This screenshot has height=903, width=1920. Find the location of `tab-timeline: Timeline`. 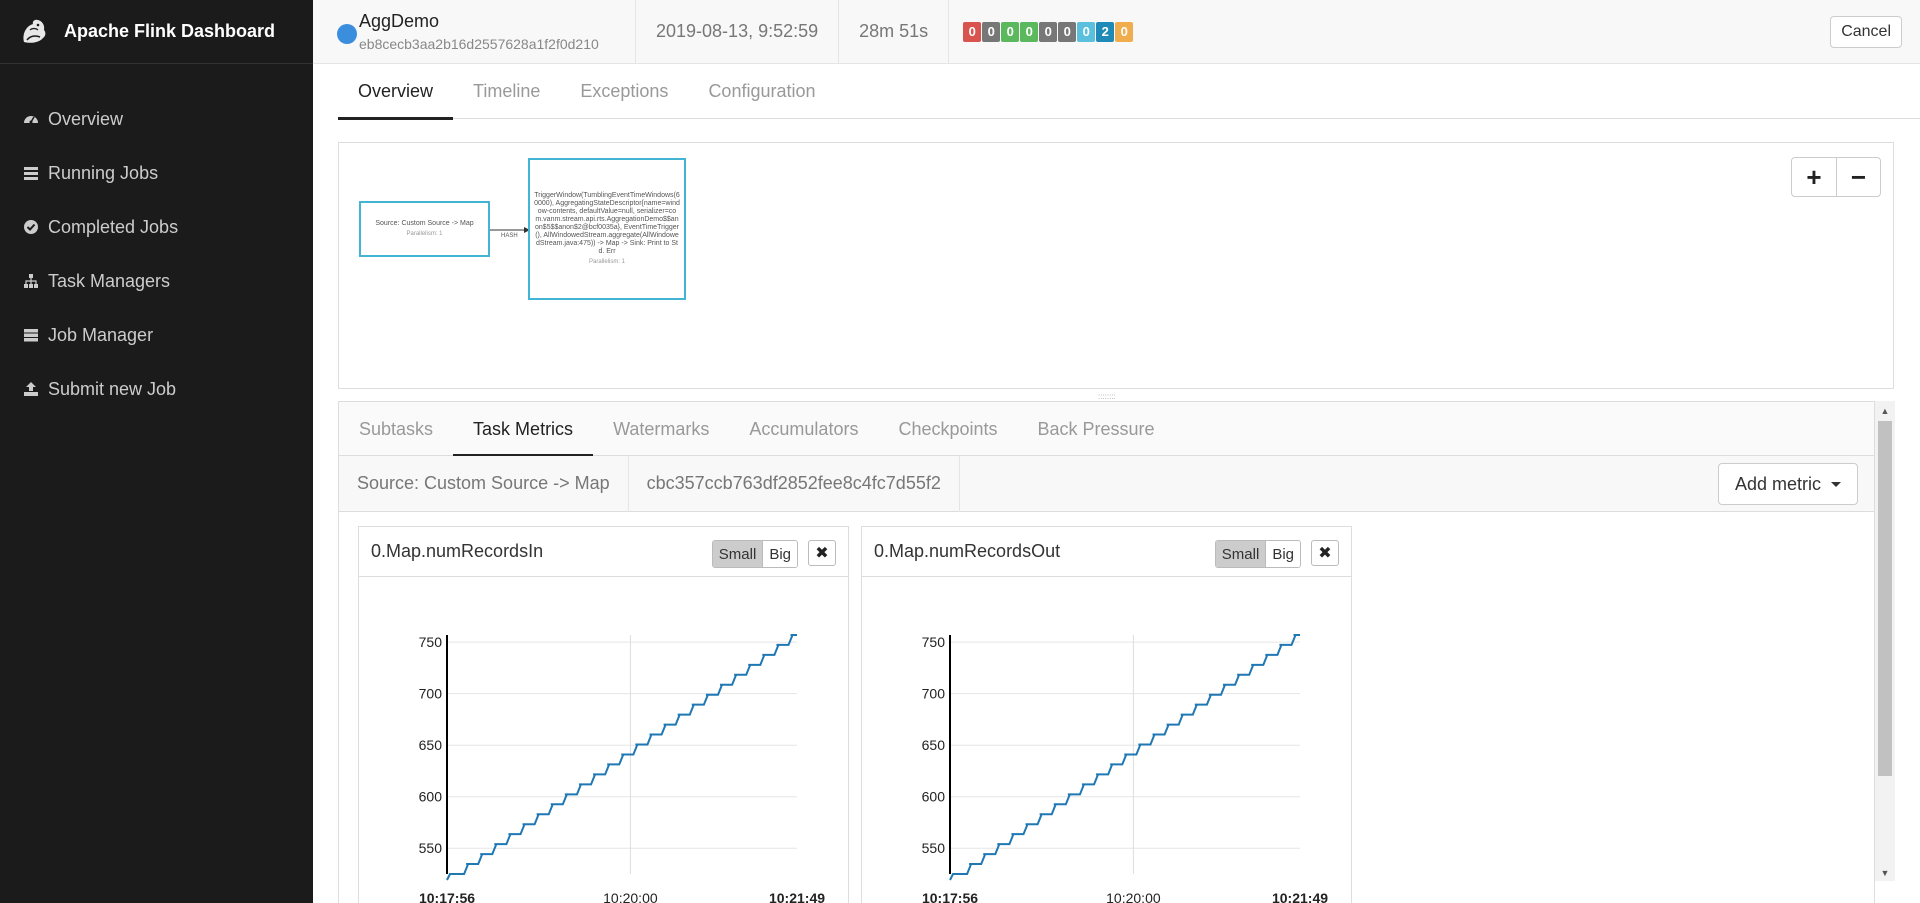

tab-timeline: Timeline is located at coordinates (506, 91).